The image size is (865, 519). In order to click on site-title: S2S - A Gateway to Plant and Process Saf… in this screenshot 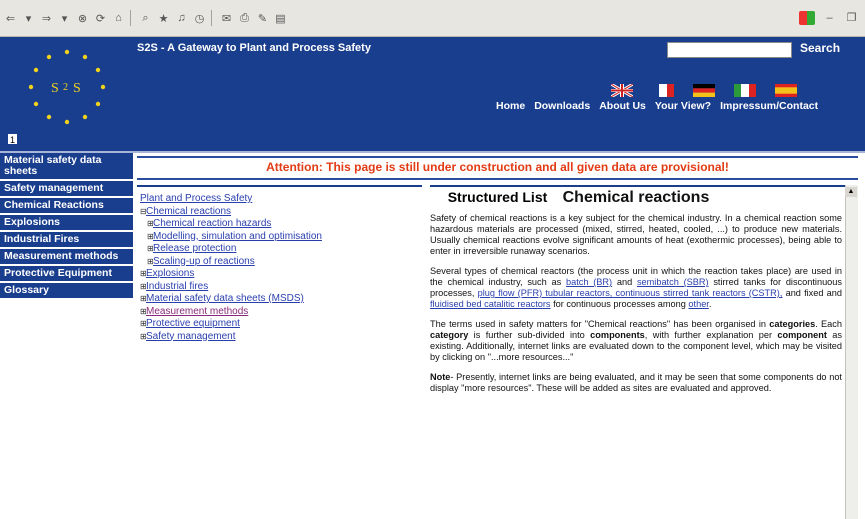, I will do `click(254, 48)`.